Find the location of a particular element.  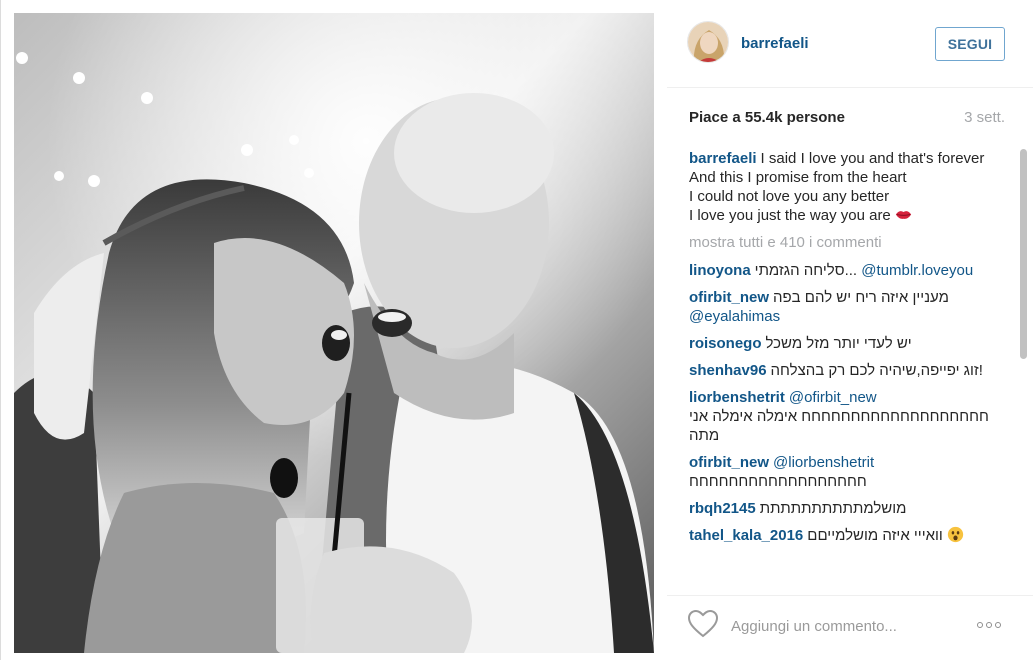

comment-text: חחחחחחחחחחחחחחחחחחח אימלה אימלה אני מתה is located at coordinates (839, 426).